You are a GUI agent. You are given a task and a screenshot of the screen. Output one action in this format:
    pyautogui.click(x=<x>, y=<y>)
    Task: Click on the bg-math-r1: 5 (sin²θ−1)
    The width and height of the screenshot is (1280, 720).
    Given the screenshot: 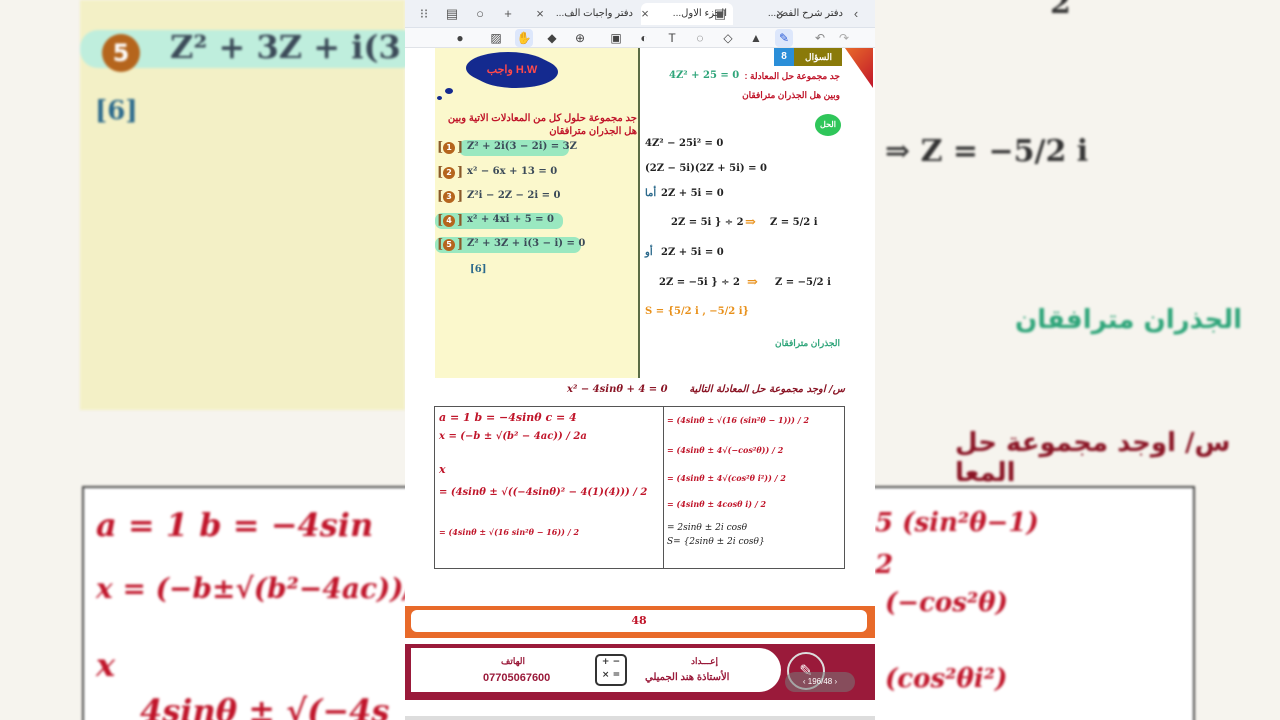 What is the action you would take?
    pyautogui.click(x=957, y=523)
    